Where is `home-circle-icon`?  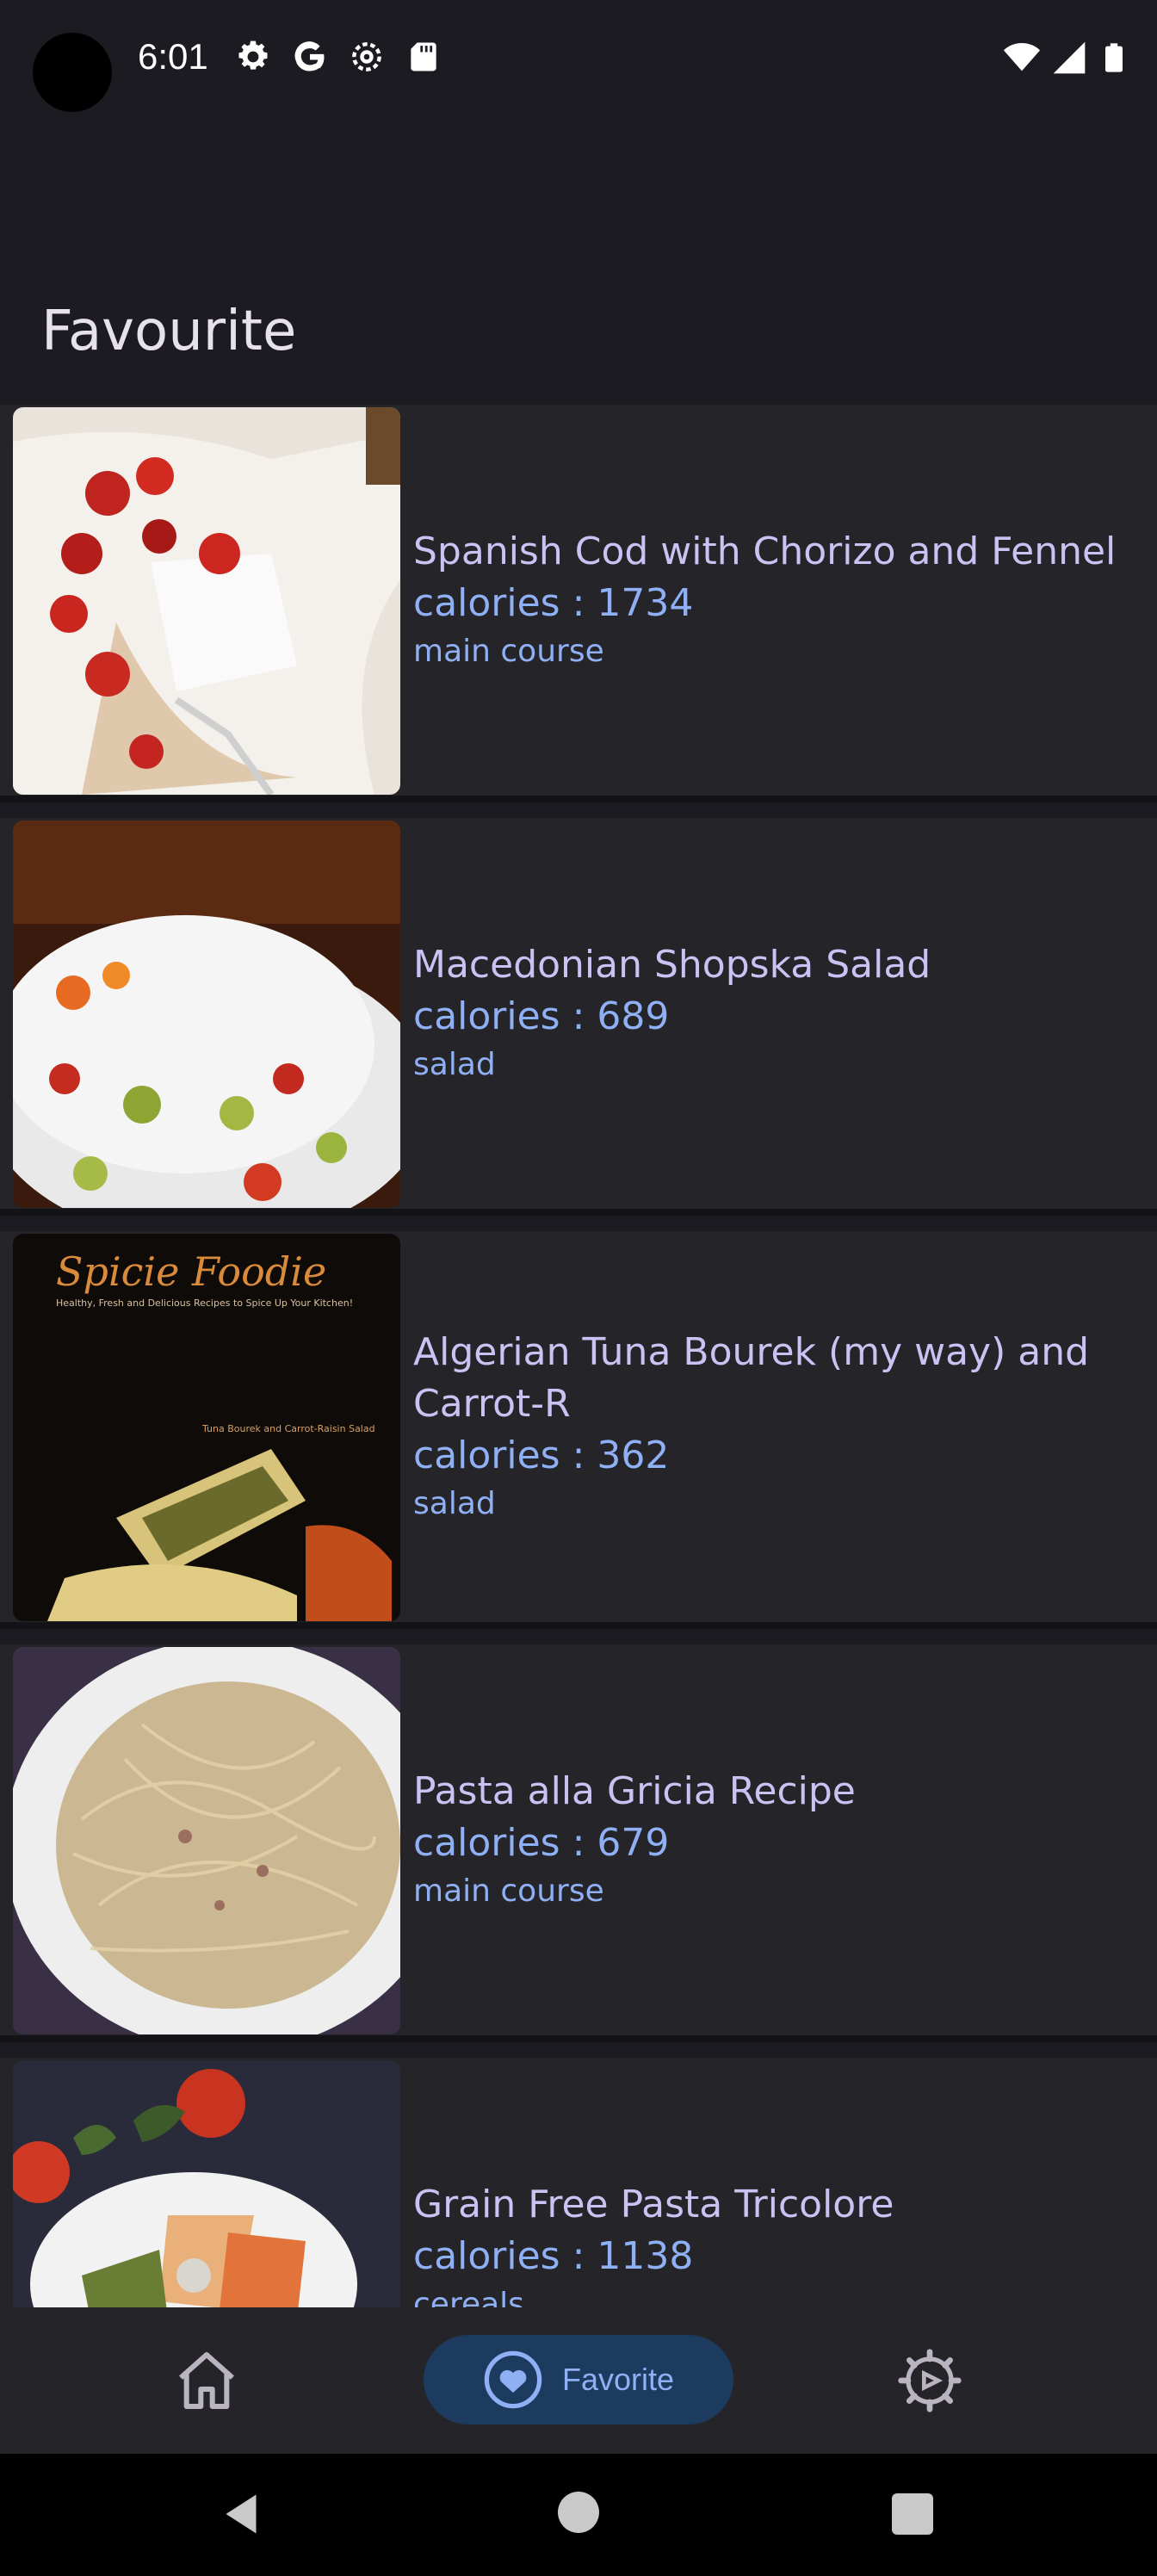 home-circle-icon is located at coordinates (579, 2512).